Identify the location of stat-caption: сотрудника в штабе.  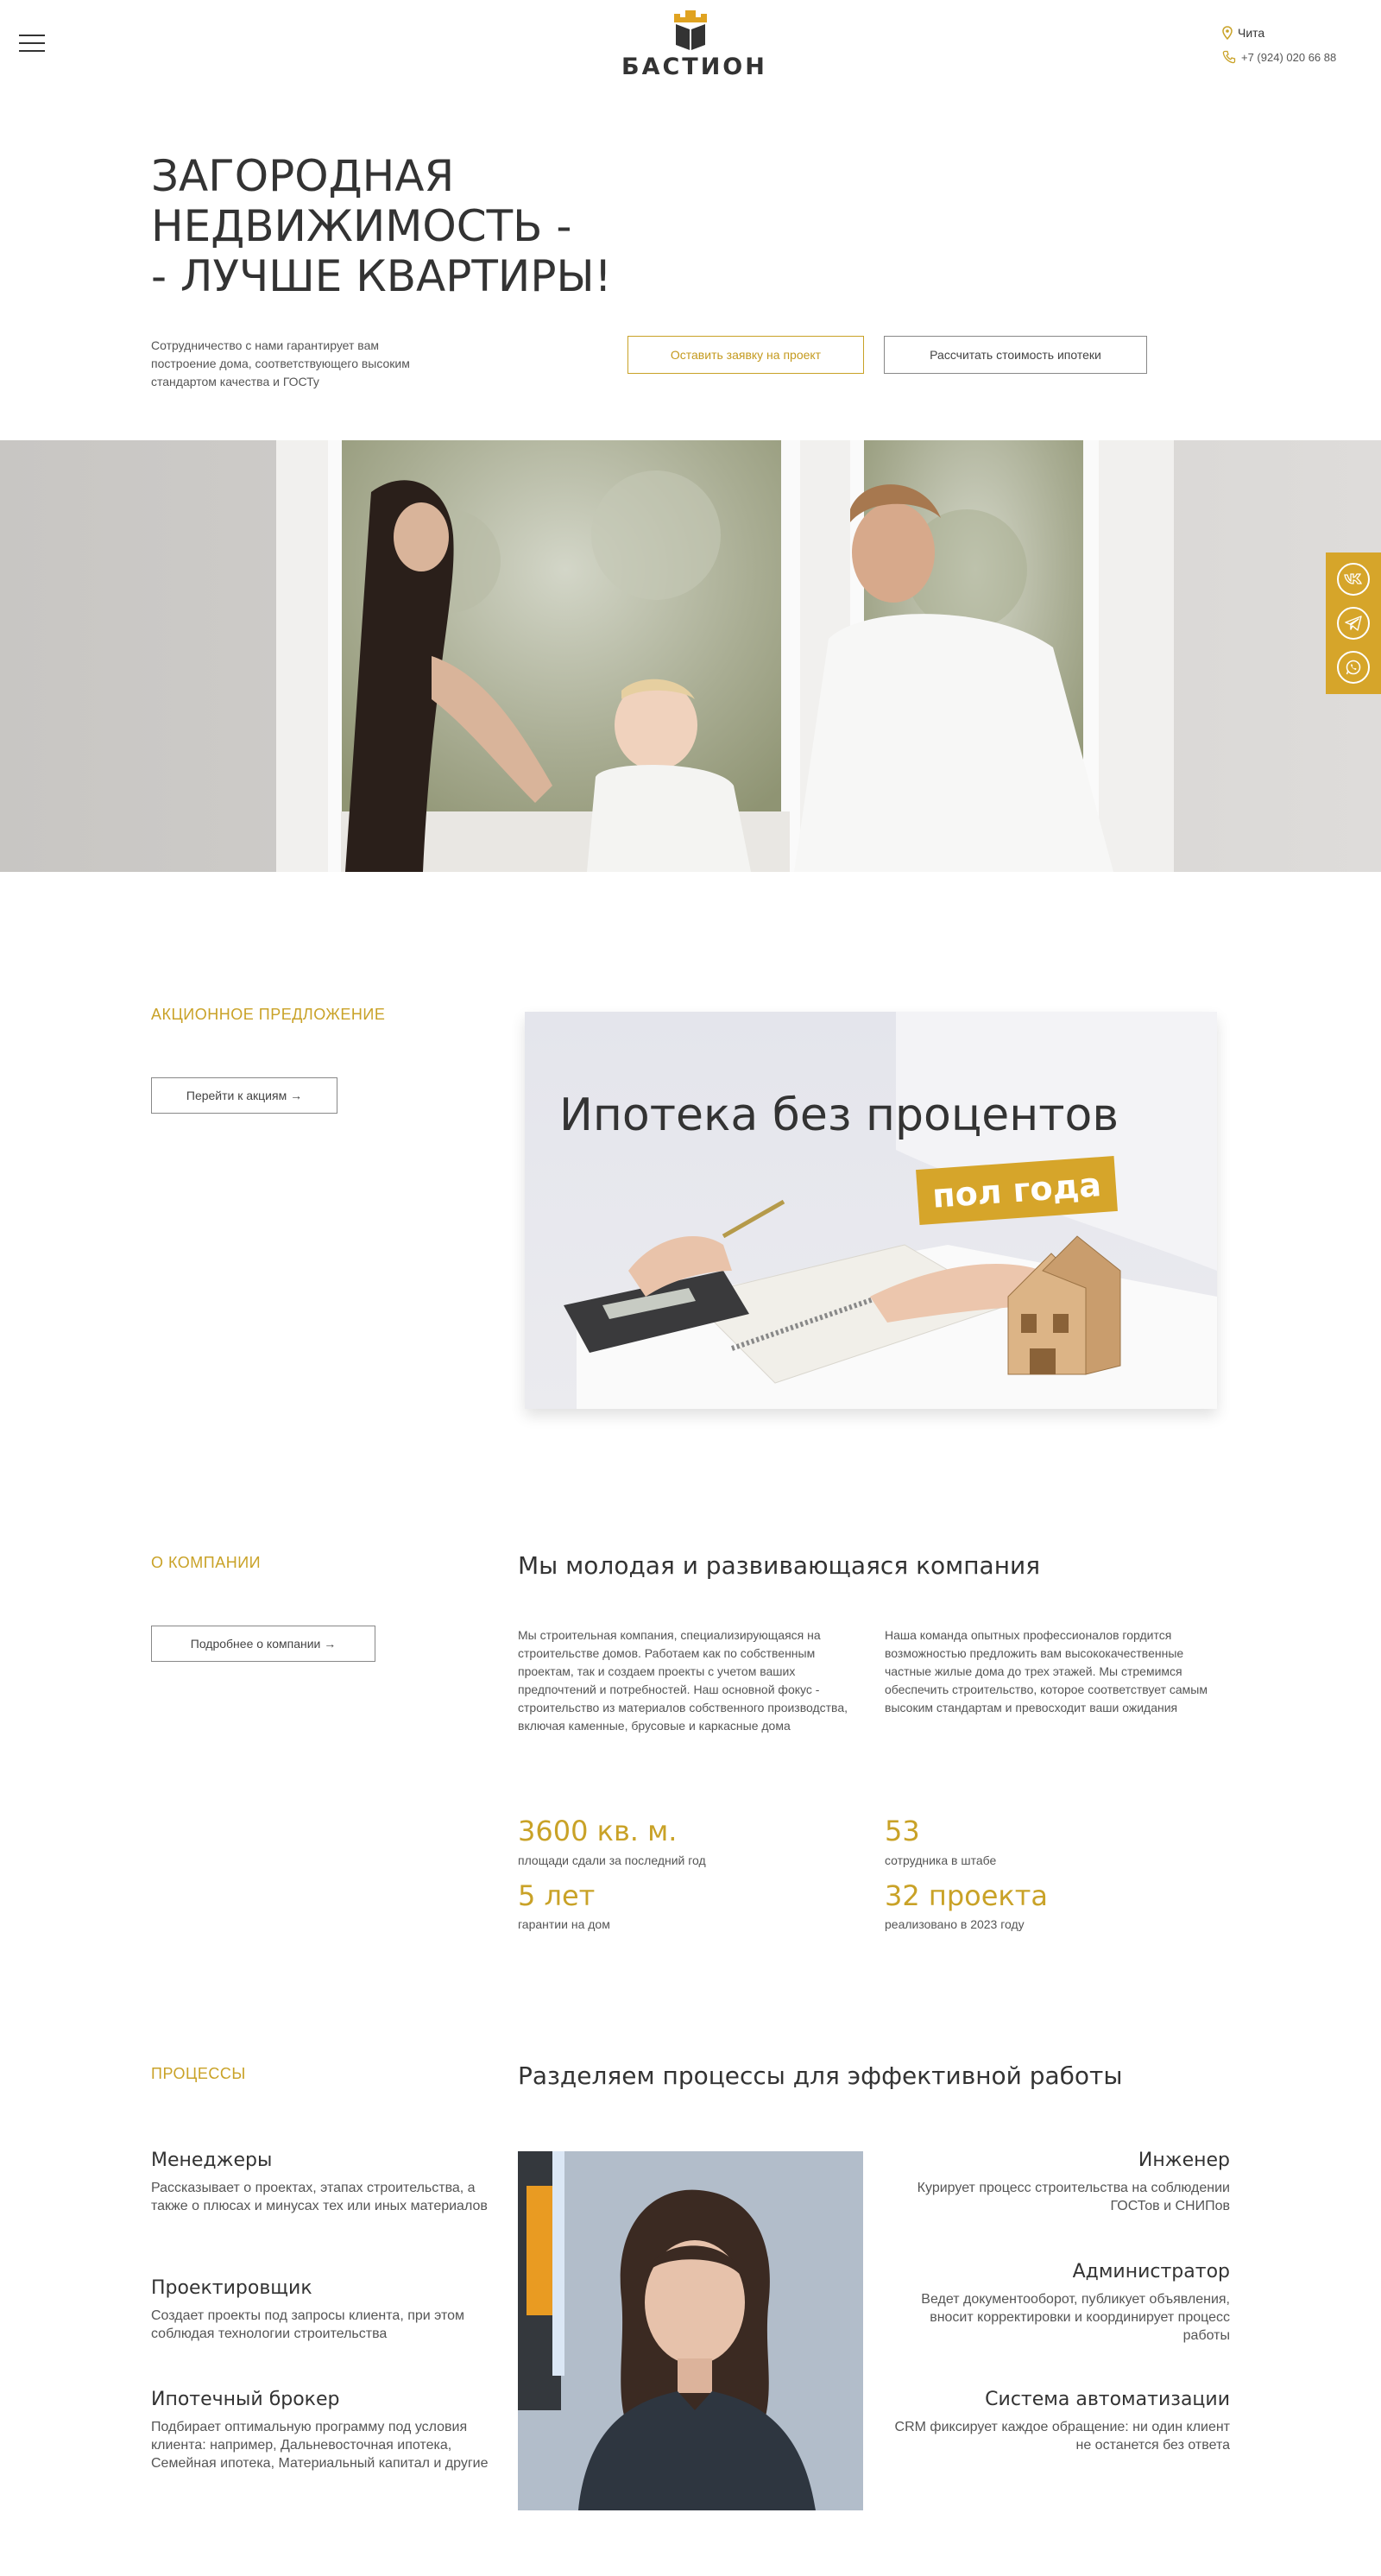
(941, 1860).